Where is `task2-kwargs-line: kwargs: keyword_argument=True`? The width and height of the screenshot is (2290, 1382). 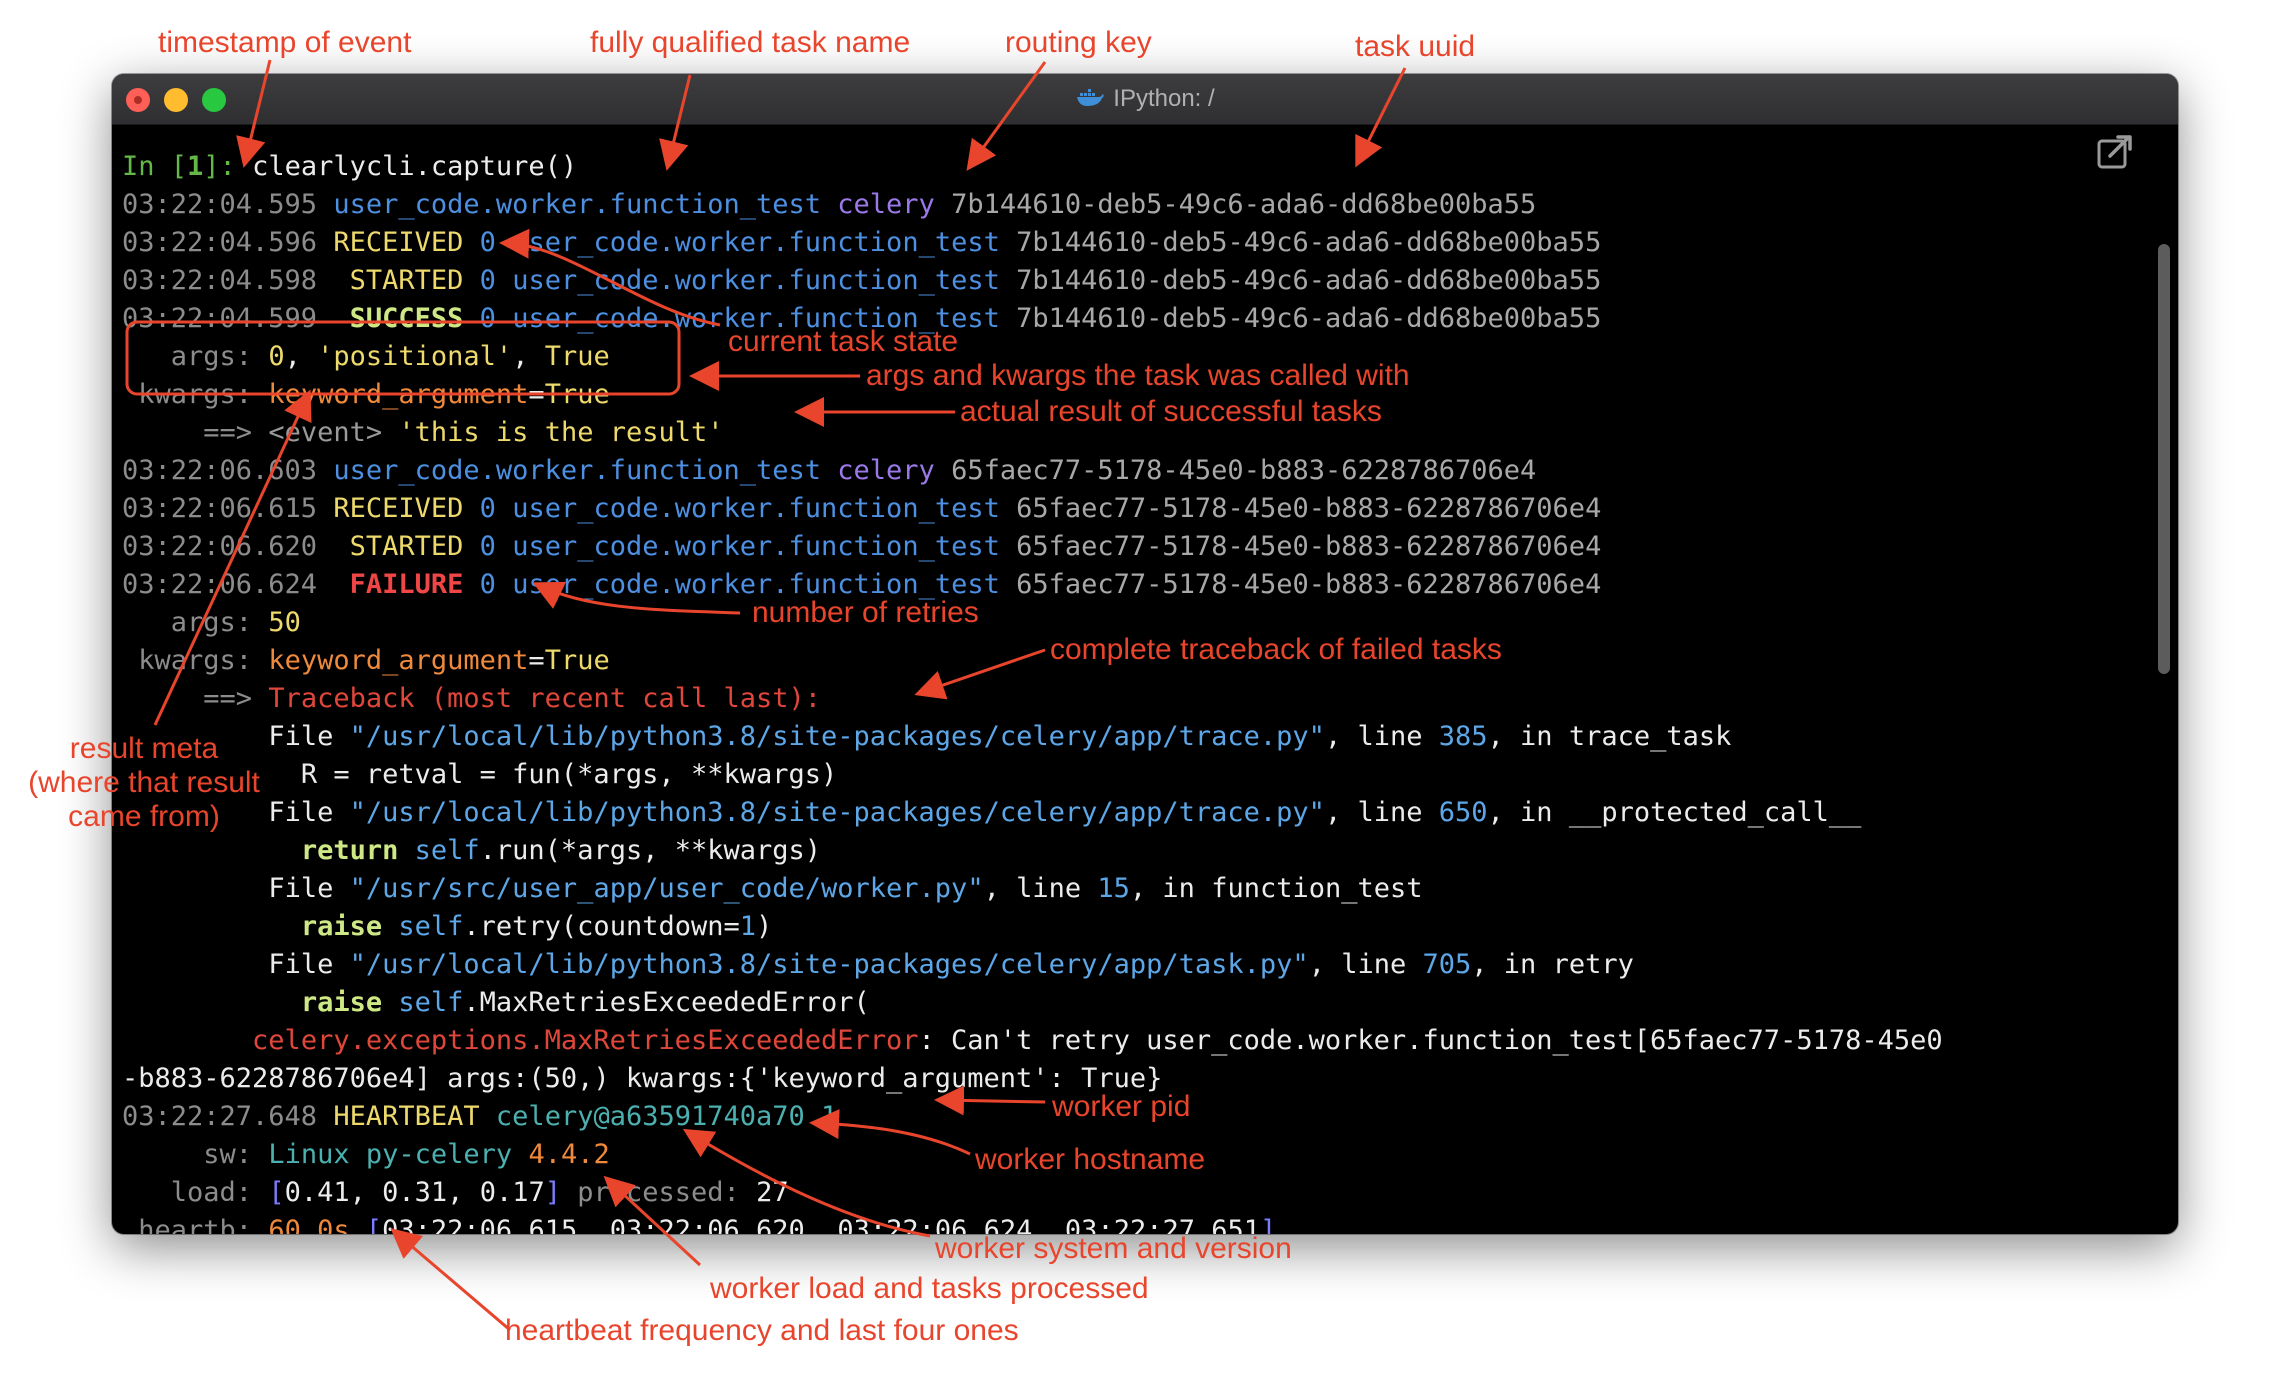 task2-kwargs-line: kwargs: keyword_argument=True is located at coordinates (365, 661).